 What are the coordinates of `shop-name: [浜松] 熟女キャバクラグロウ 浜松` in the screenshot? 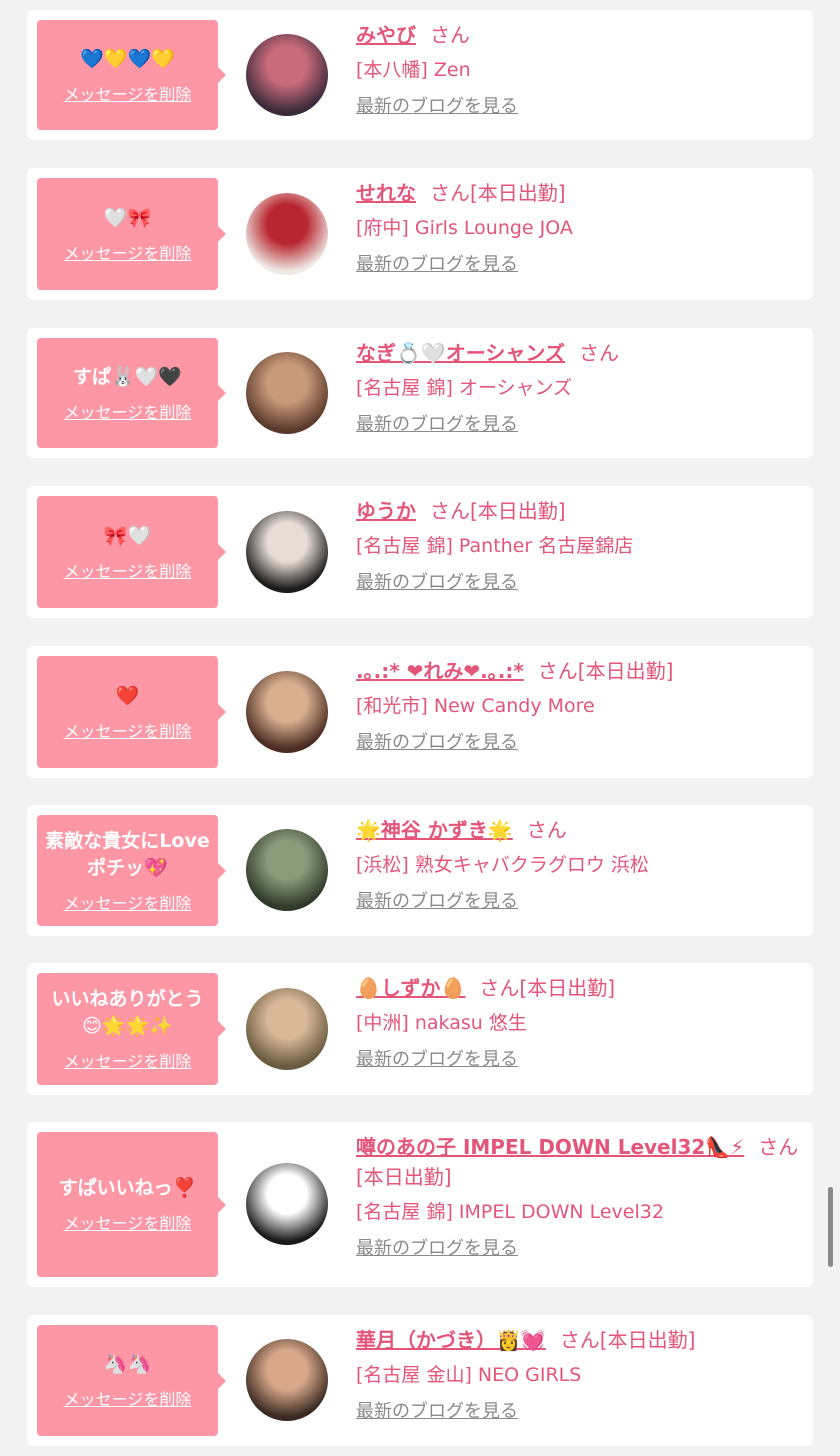 It's located at (502, 865).